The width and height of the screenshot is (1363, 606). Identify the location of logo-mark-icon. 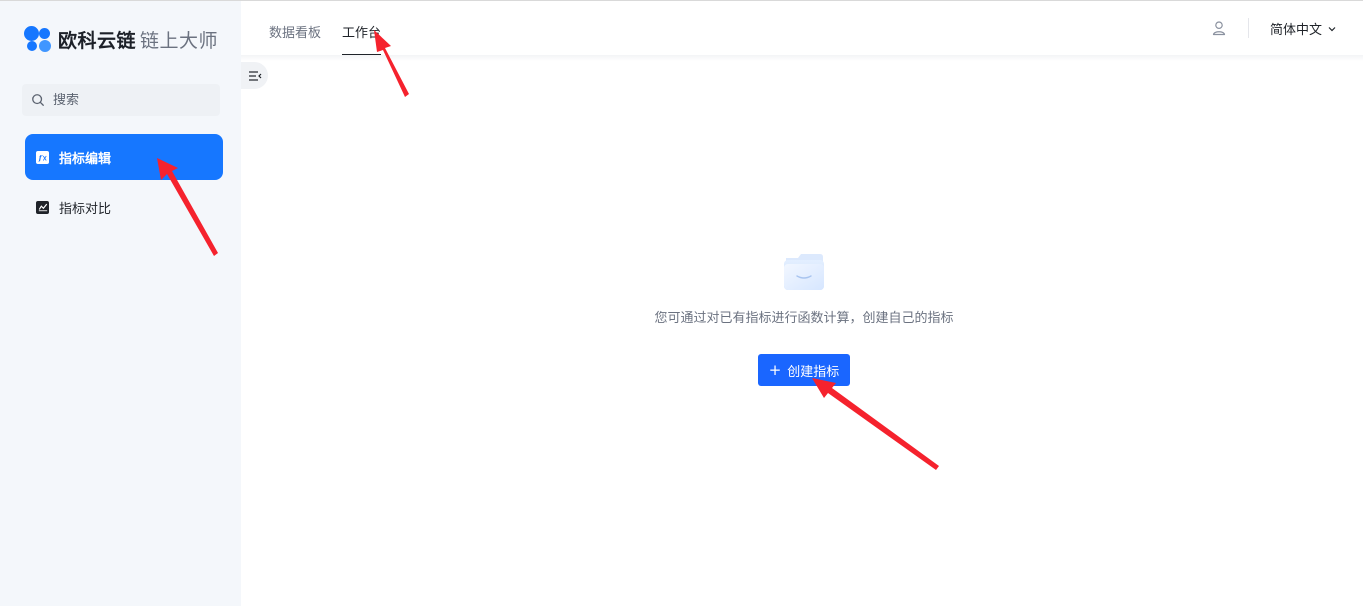
(38, 39).